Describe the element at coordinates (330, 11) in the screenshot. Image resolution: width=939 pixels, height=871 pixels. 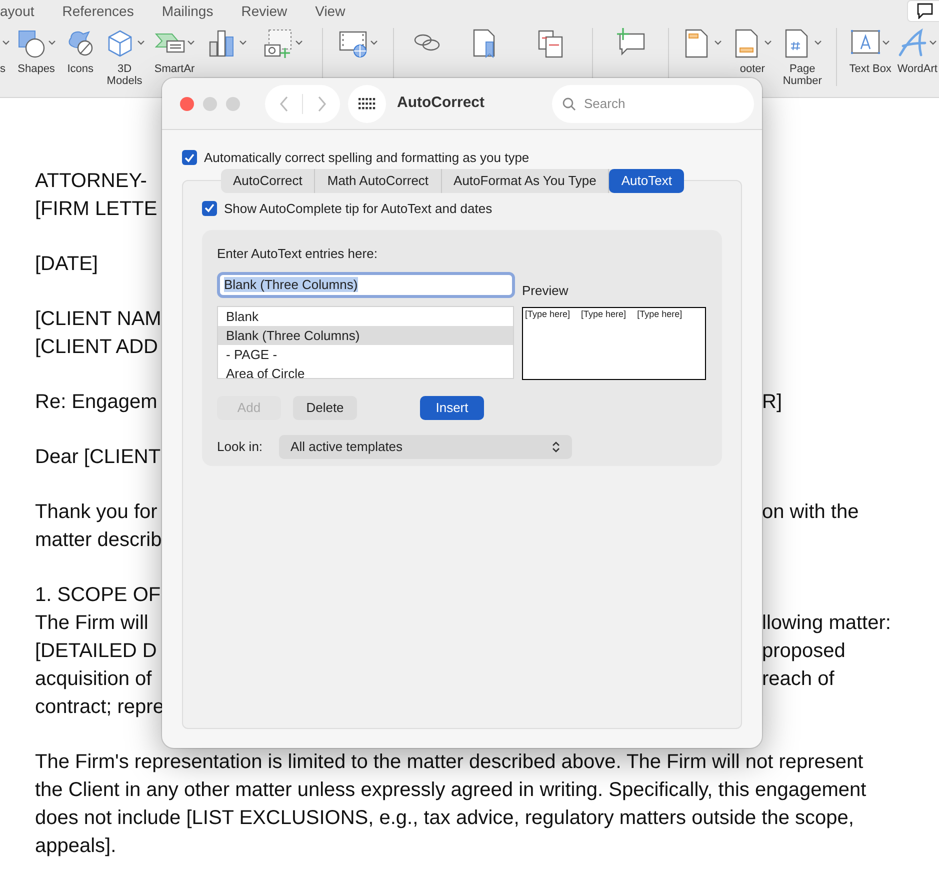
I see `menu-tab: View` at that location.